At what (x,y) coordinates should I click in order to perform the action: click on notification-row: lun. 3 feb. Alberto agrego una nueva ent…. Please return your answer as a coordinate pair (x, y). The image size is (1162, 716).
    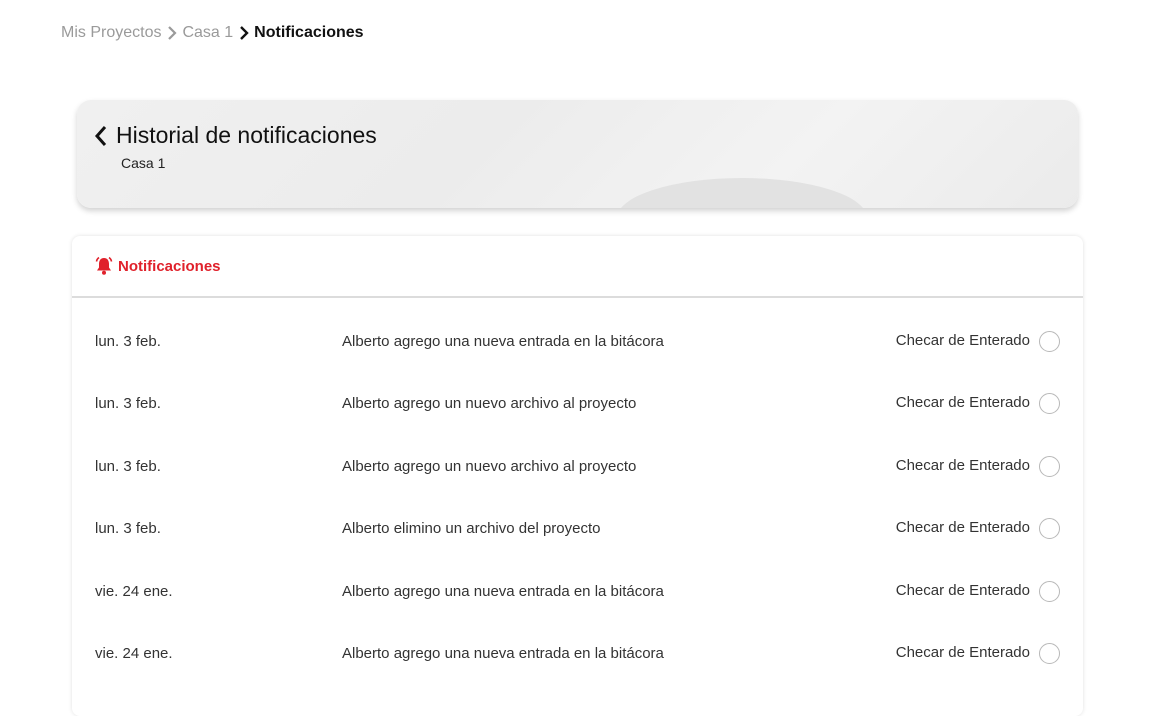
    Looking at the image, I should click on (577, 341).